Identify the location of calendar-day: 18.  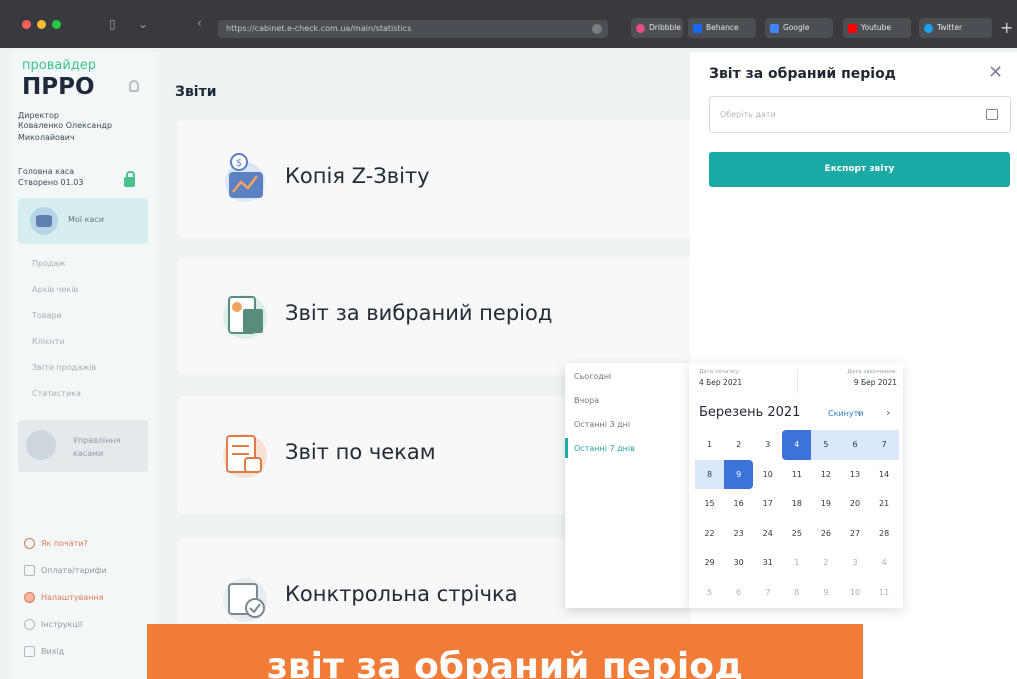
(796, 504).